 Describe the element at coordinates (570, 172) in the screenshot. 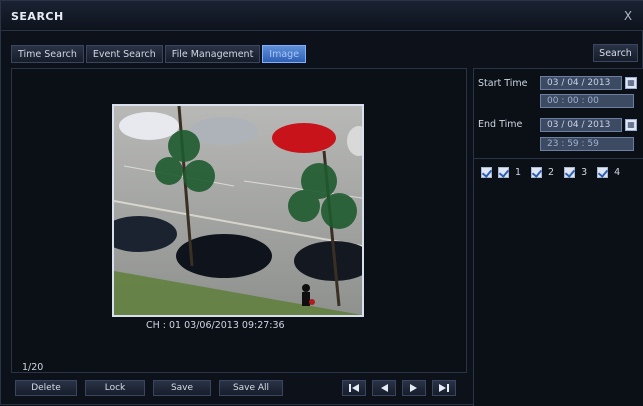

I see `channel-3-checkbox` at that location.